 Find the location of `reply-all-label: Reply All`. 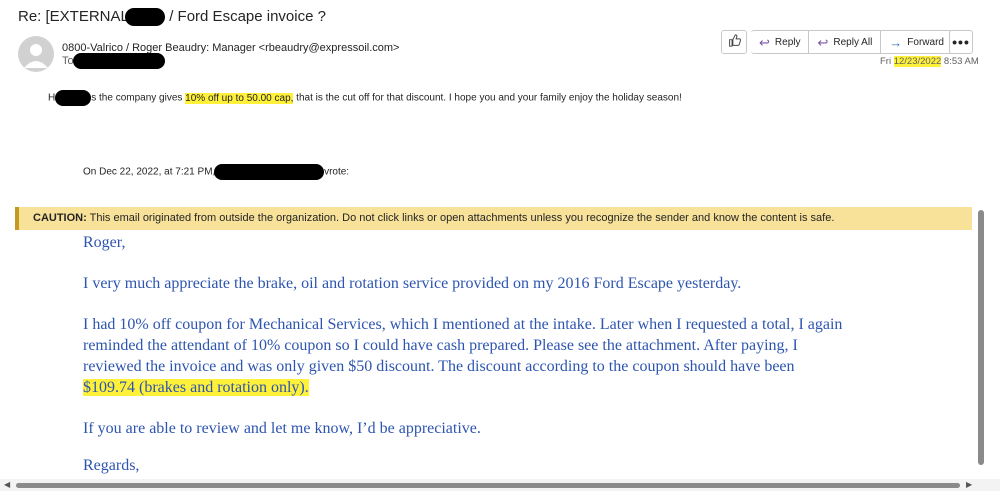

reply-all-label: Reply All is located at coordinates (853, 42).